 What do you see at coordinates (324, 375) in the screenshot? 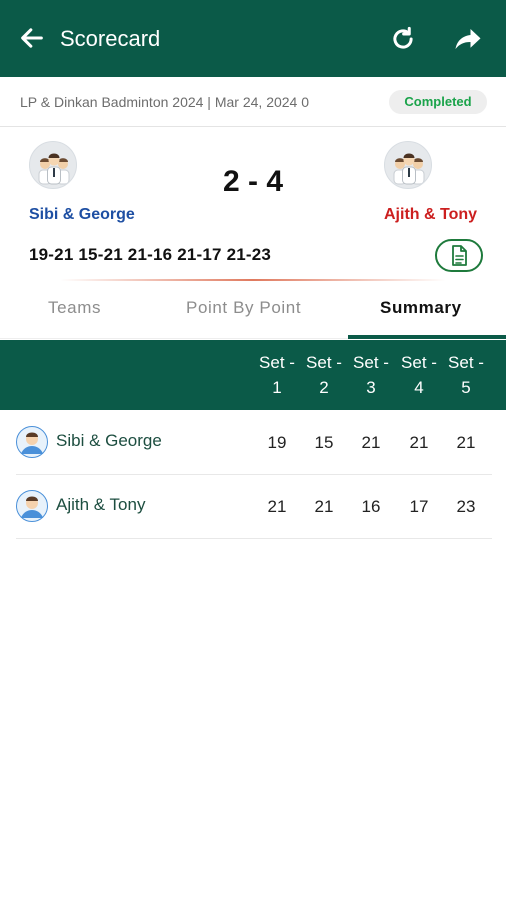
I see `column-header-set-2: Set -2` at bounding box center [324, 375].